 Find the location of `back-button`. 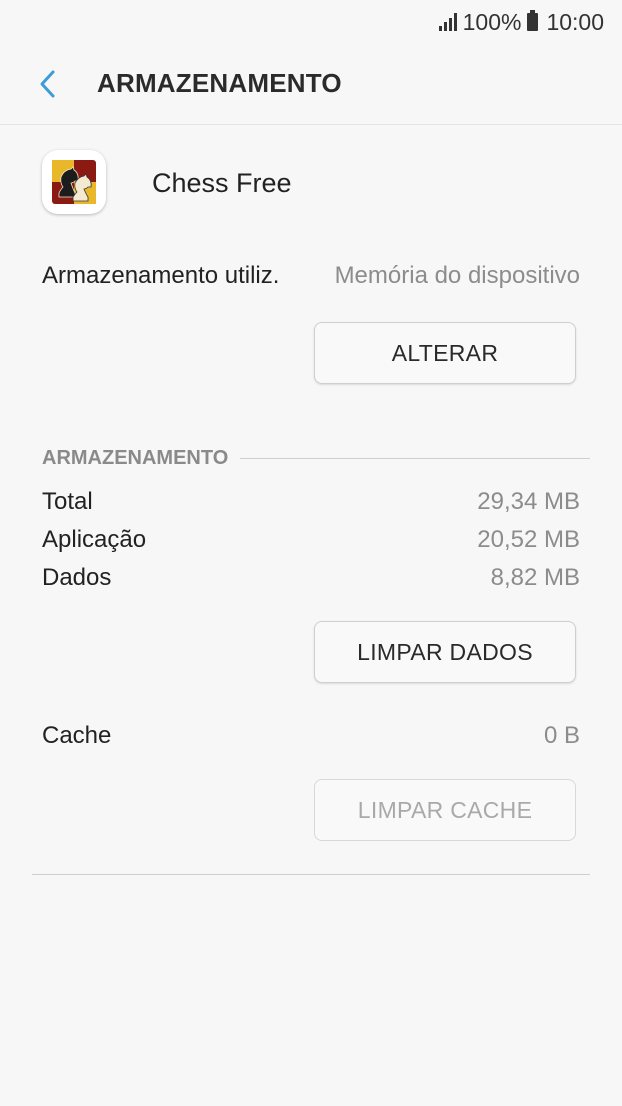

back-button is located at coordinates (48, 84).